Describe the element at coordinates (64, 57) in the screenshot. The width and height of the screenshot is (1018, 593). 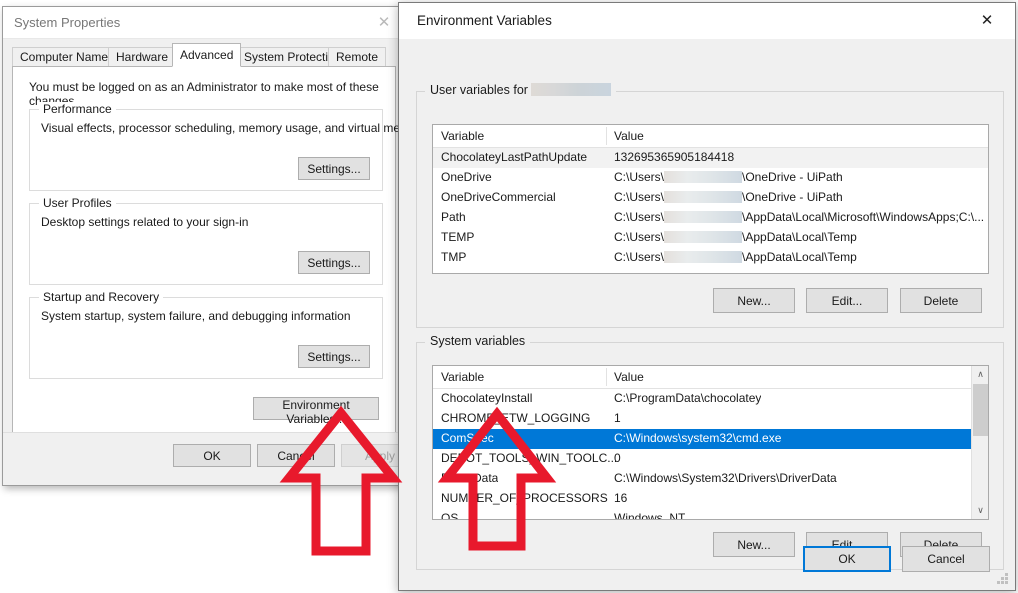
I see `tab-computer-name: Computer Name` at that location.